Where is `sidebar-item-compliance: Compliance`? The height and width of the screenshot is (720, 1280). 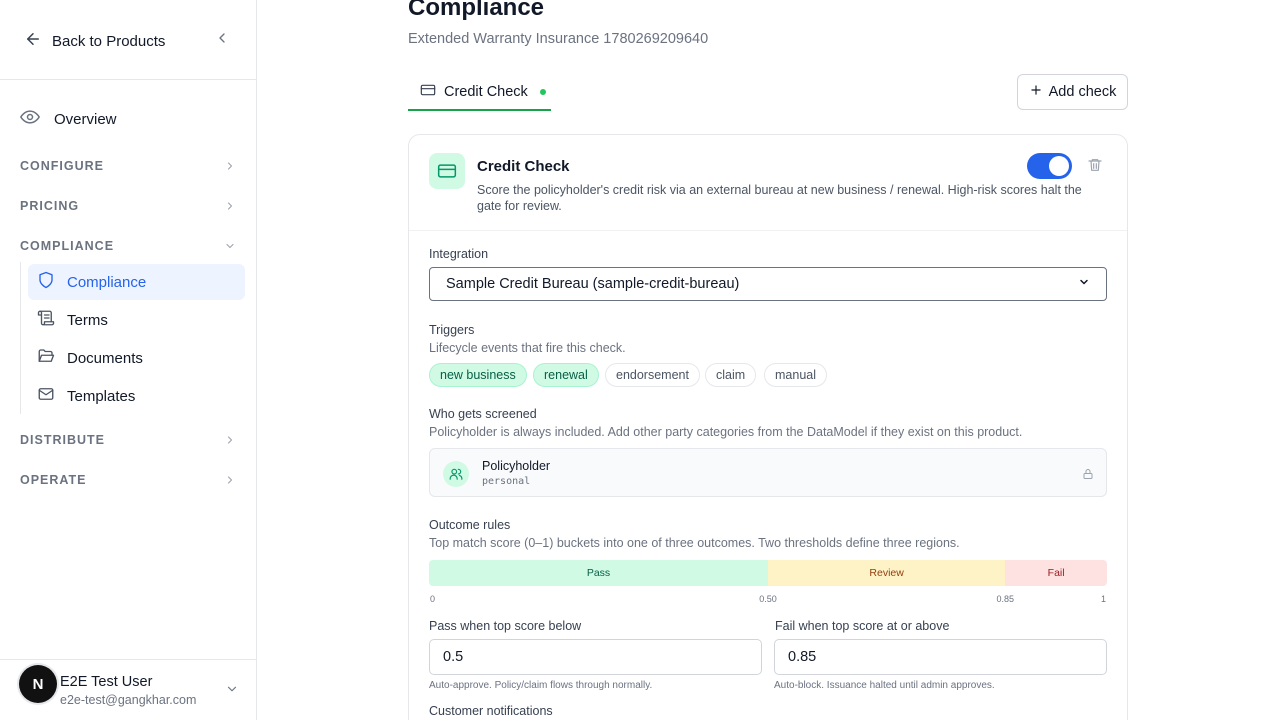 sidebar-item-compliance: Compliance is located at coordinates (136, 282).